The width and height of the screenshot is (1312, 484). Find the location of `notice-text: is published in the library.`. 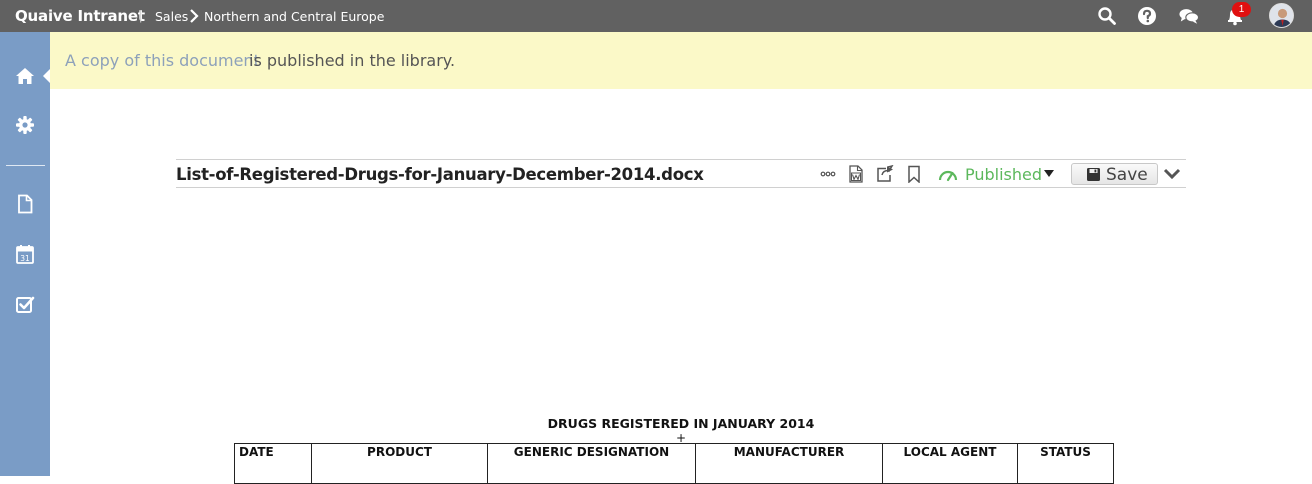

notice-text: is published in the library. is located at coordinates (352, 60).